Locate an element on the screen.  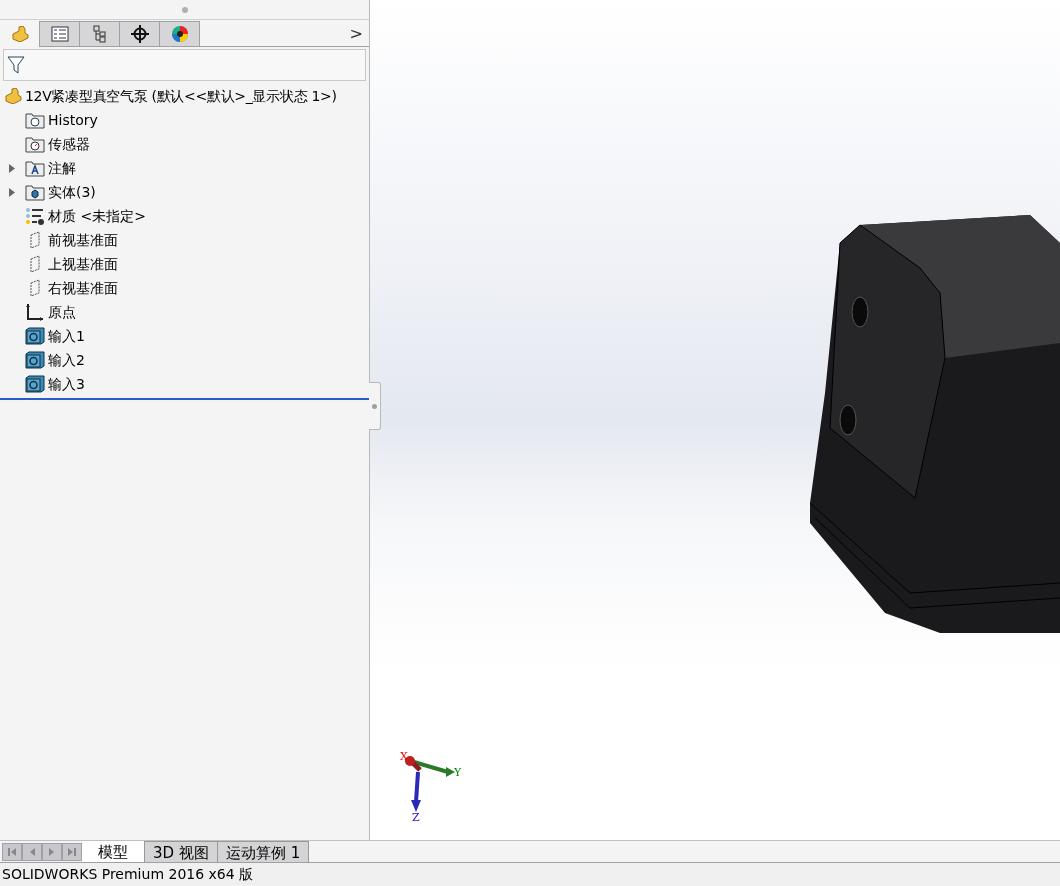
tree-item-label: 实体(3) is located at coordinates (72, 192).